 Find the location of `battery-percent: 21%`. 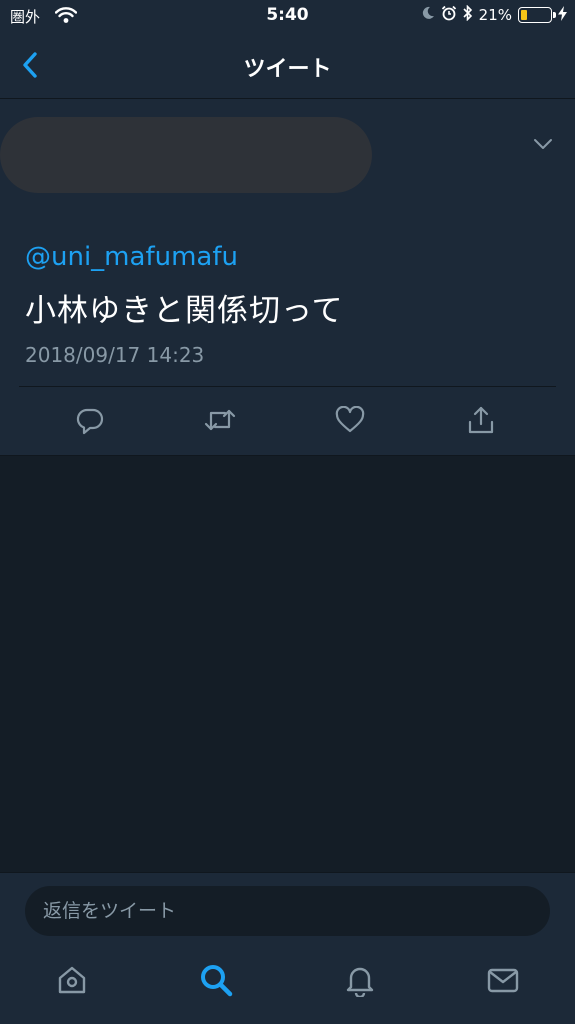

battery-percent: 21% is located at coordinates (495, 15).